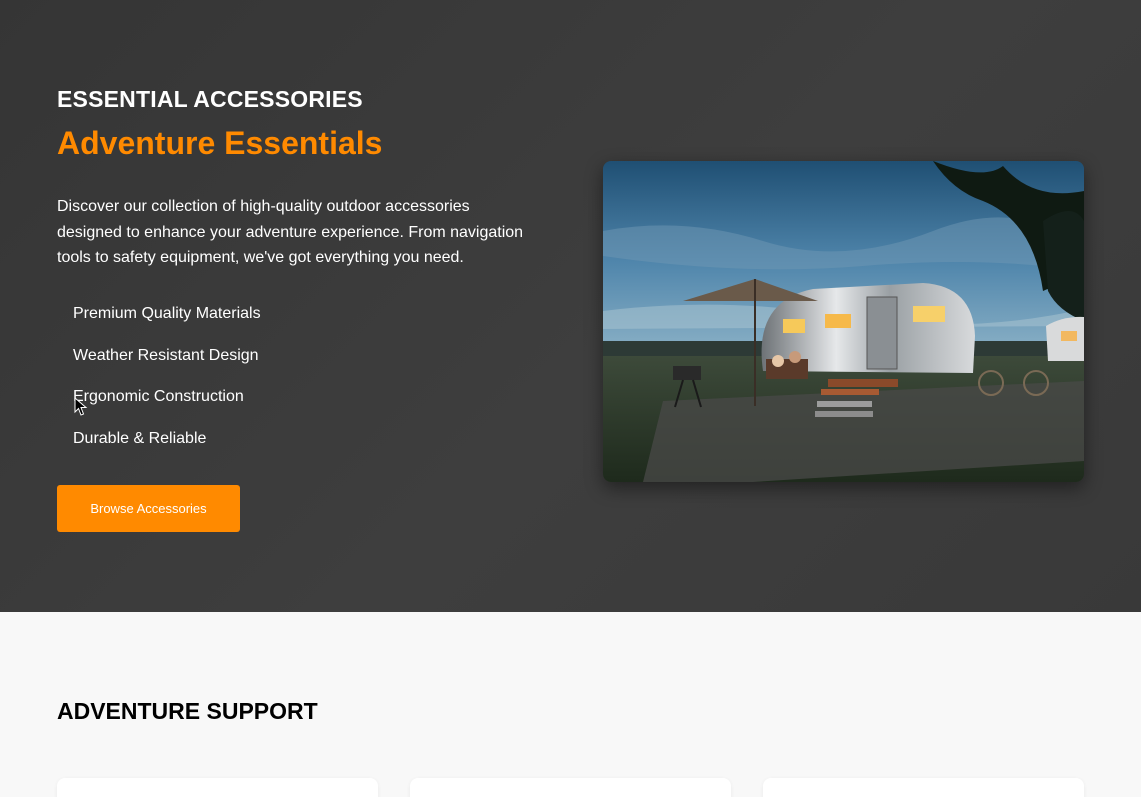 Image resolution: width=1141 pixels, height=797 pixels. I want to click on support-section-title: ADVENTURE SUPPORT, so click(187, 711).